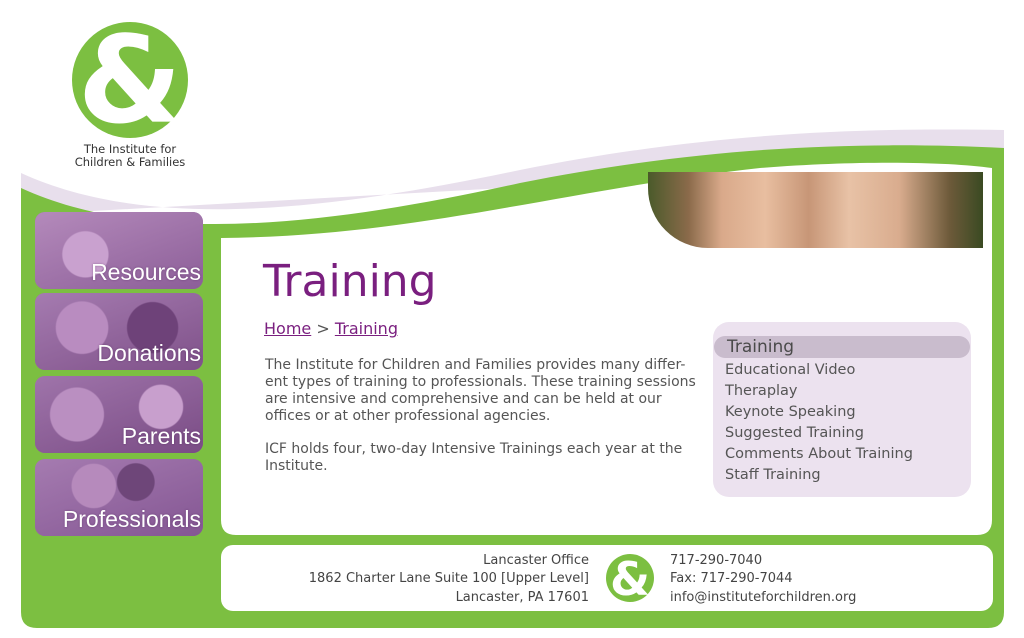 This screenshot has height=638, width=1024. Describe the element at coordinates (760, 347) in the screenshot. I see `submenu-item-training: Training` at that location.